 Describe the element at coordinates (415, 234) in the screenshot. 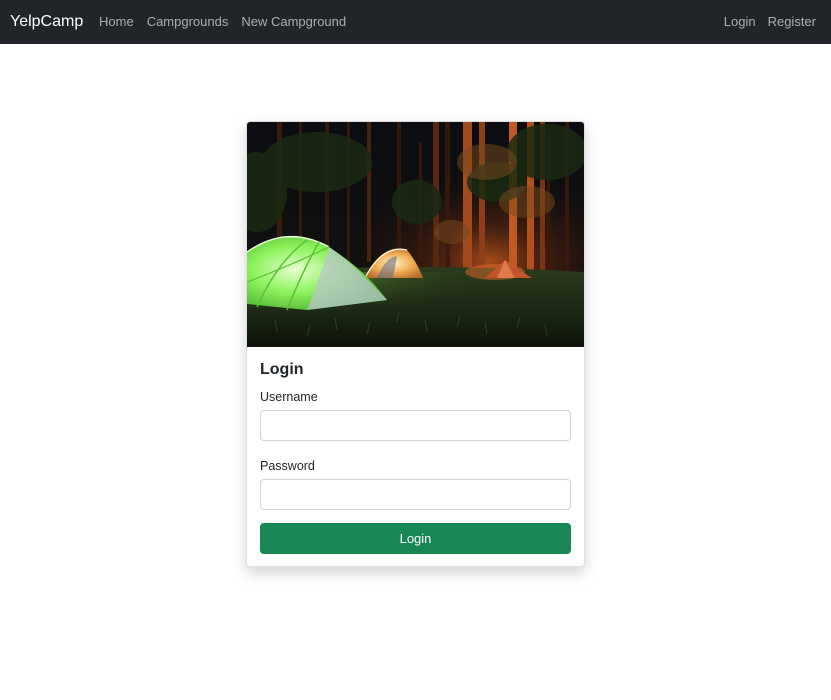

I see `campsite-image` at that location.